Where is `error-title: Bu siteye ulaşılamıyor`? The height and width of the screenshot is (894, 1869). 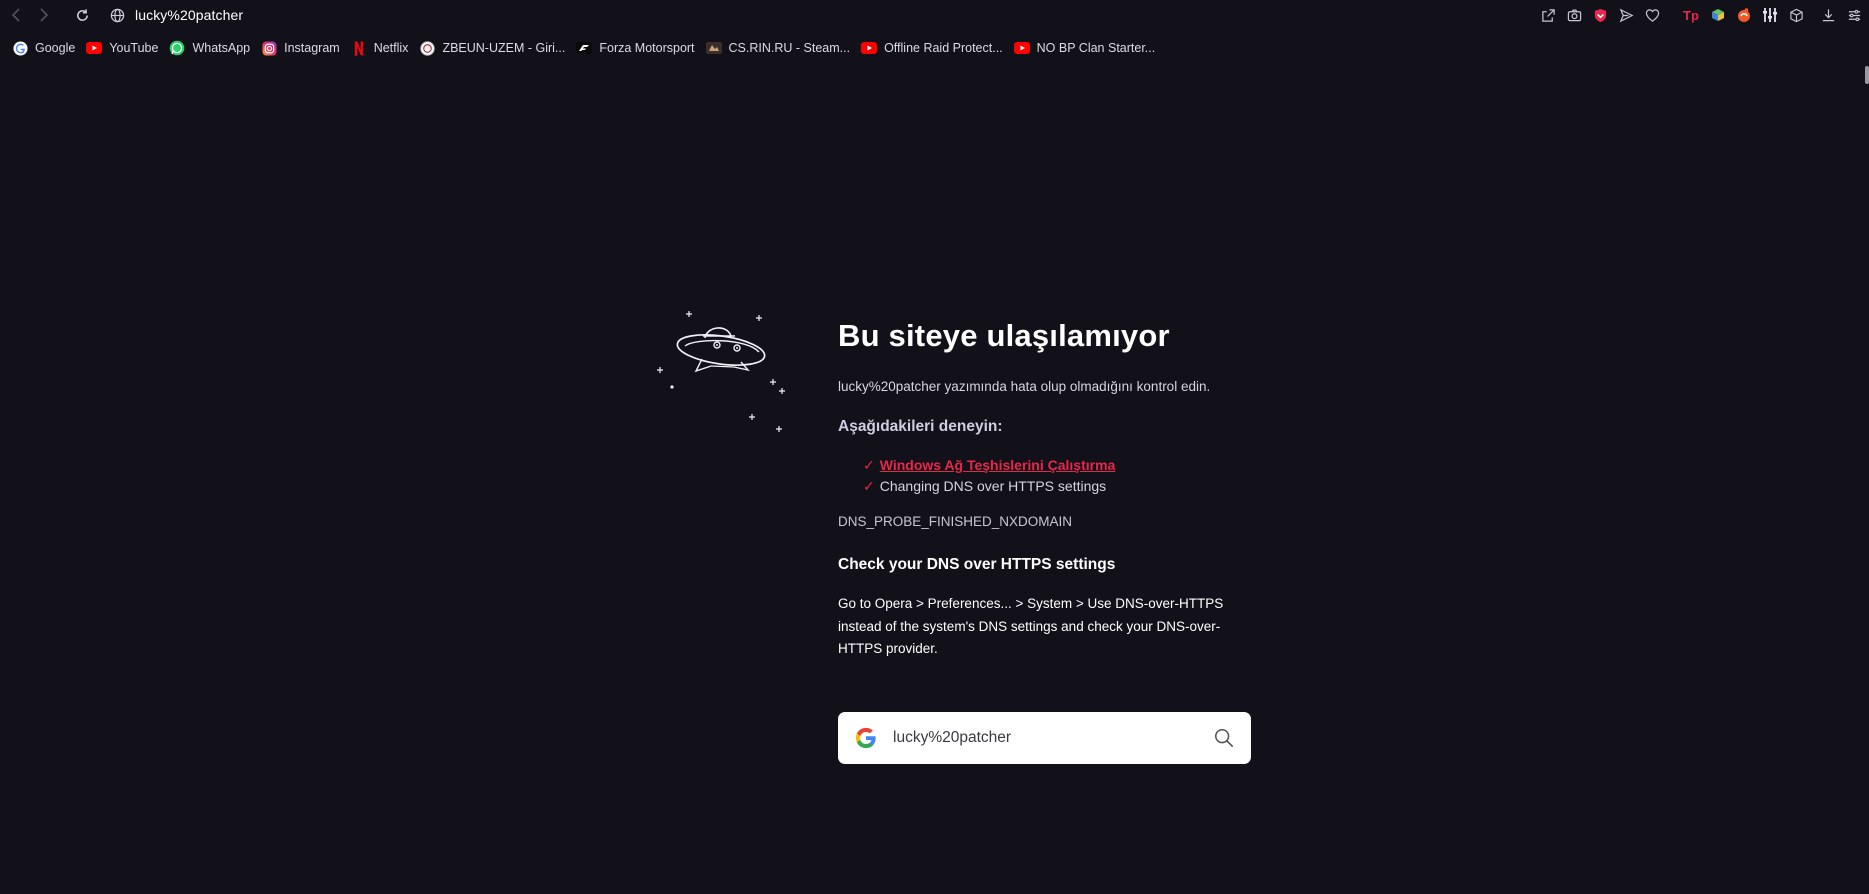
error-title: Bu siteye ulaşılamıyor is located at coordinates (1004, 335).